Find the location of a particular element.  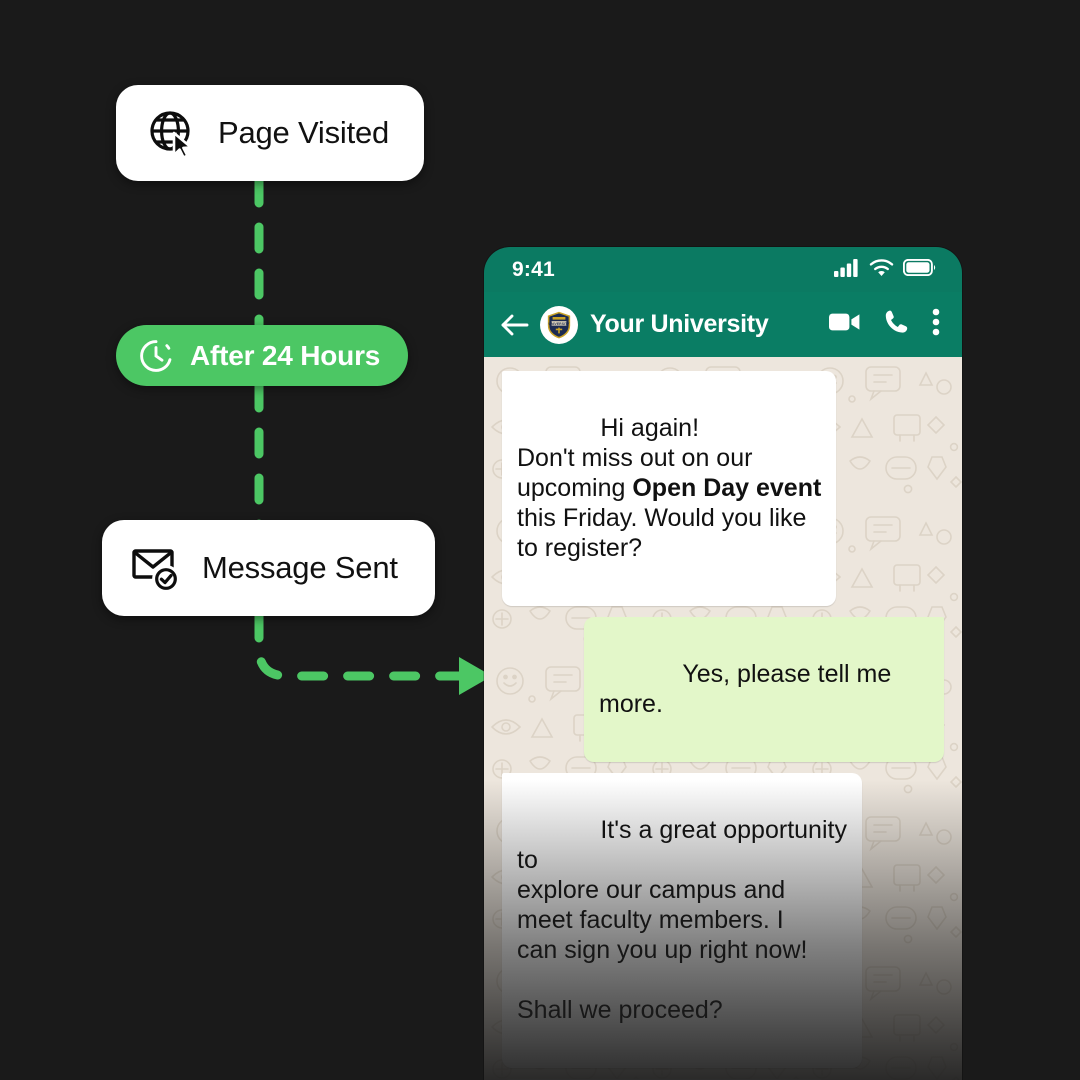

voice-call-icon is located at coordinates (896, 324).